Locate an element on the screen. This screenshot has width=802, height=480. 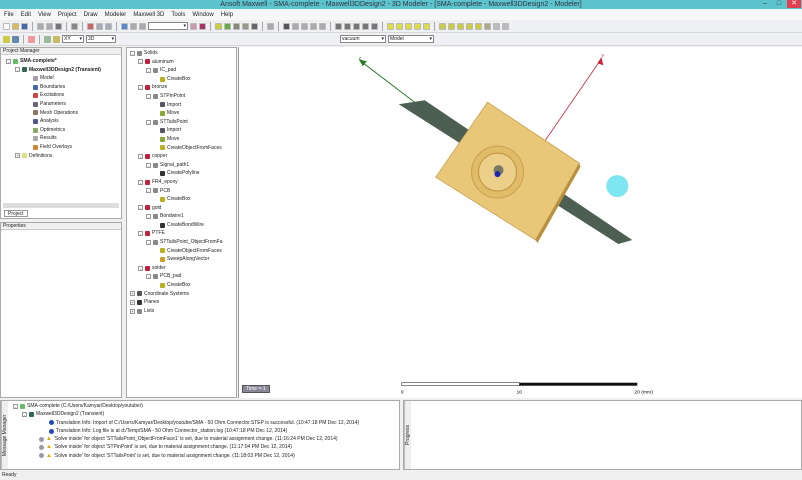
menu-draw: Draw is located at coordinates (91, 15).